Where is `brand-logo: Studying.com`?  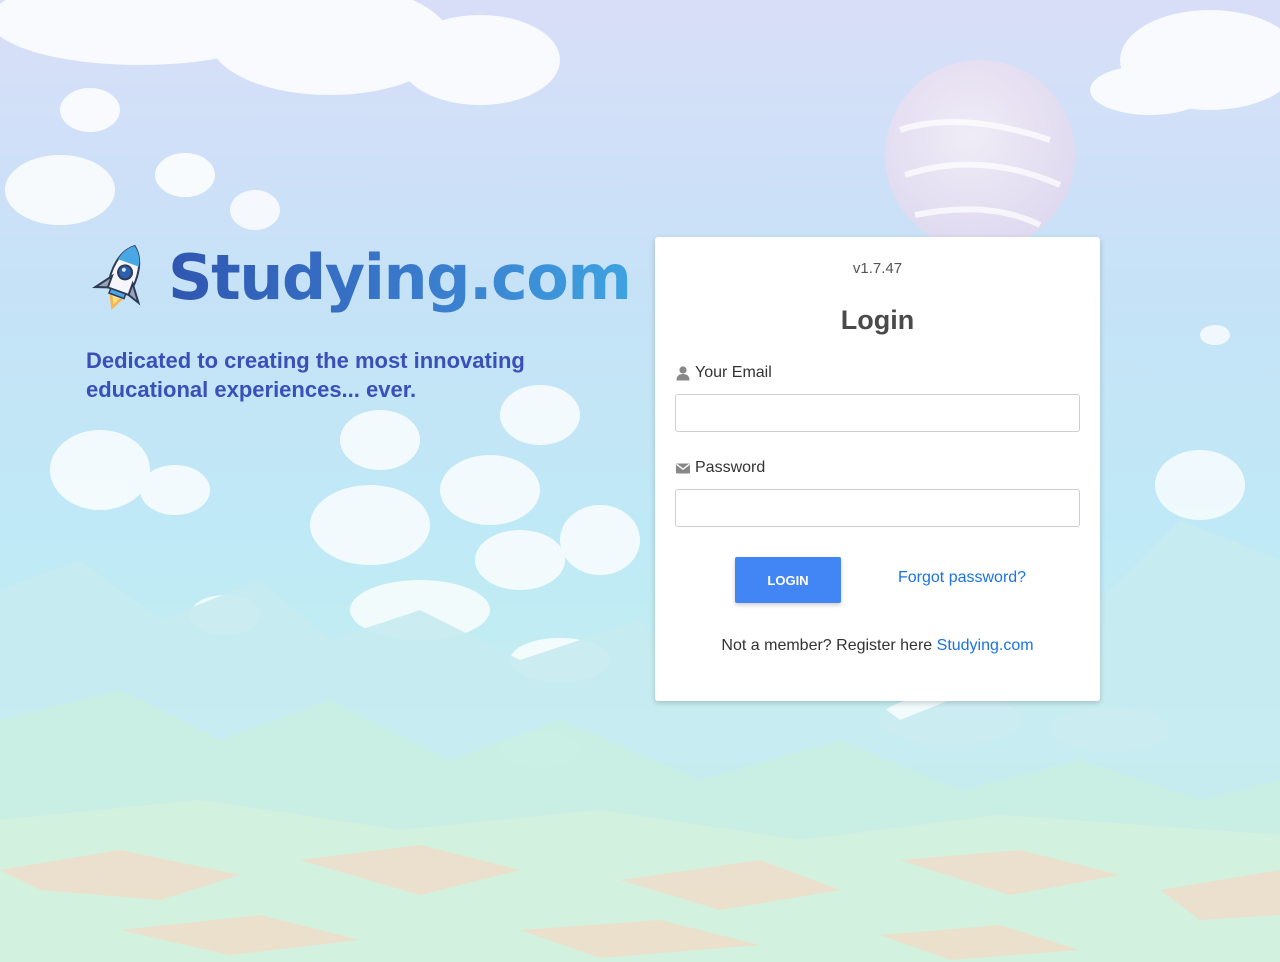
brand-logo: Studying.com is located at coordinates (366, 278).